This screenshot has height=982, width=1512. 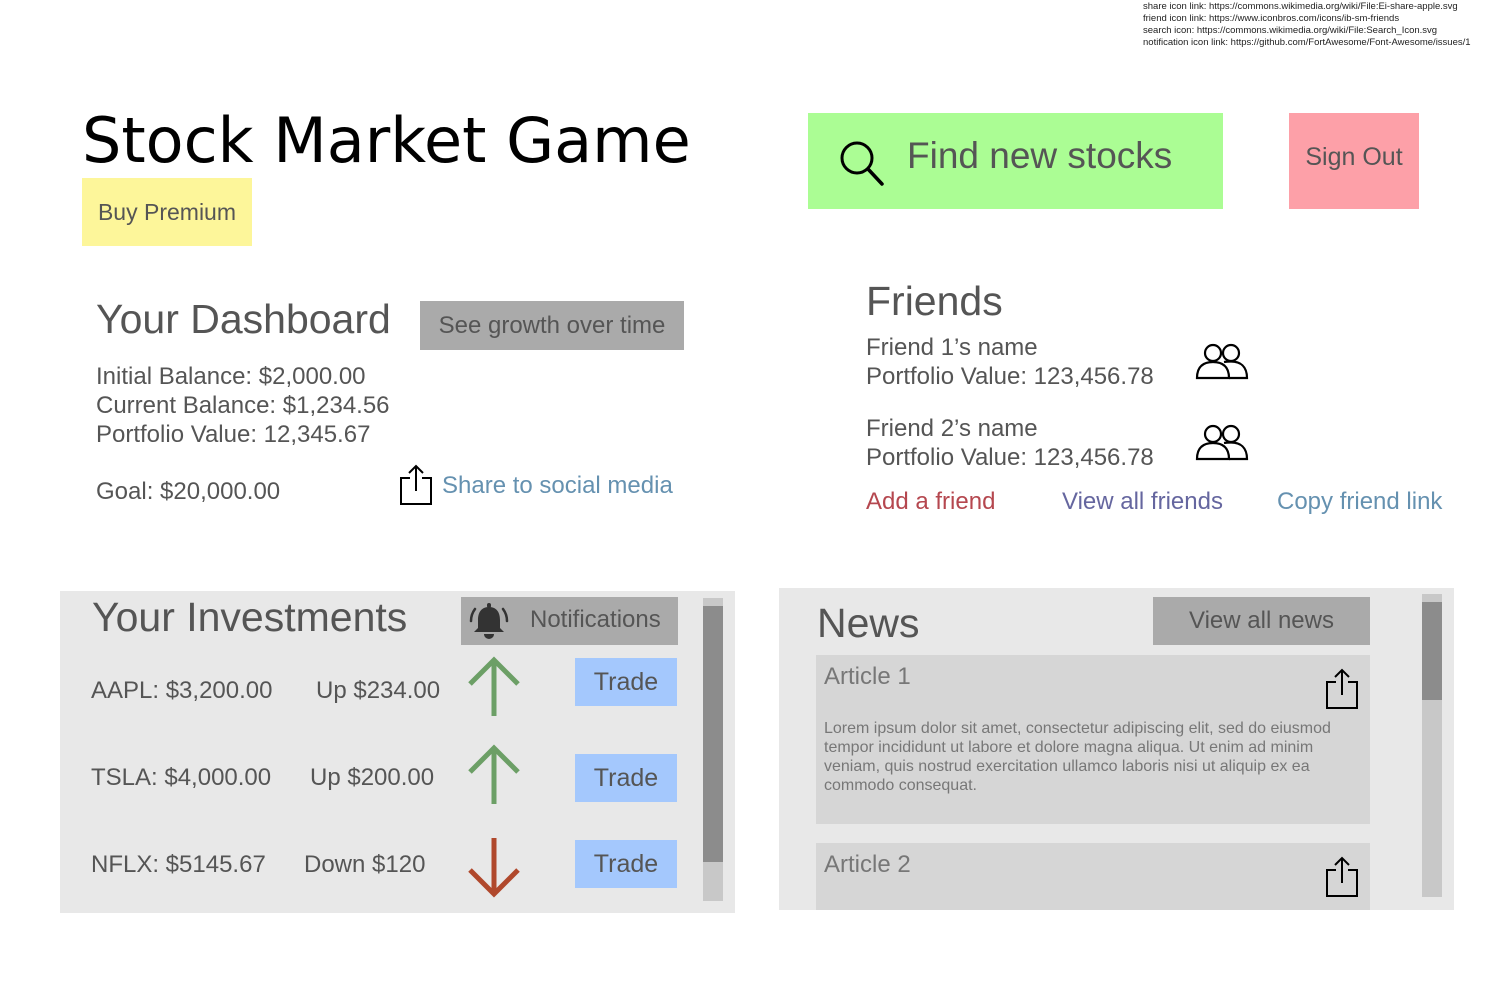 I want to click on news-article: Article 2, so click(x=1093, y=876).